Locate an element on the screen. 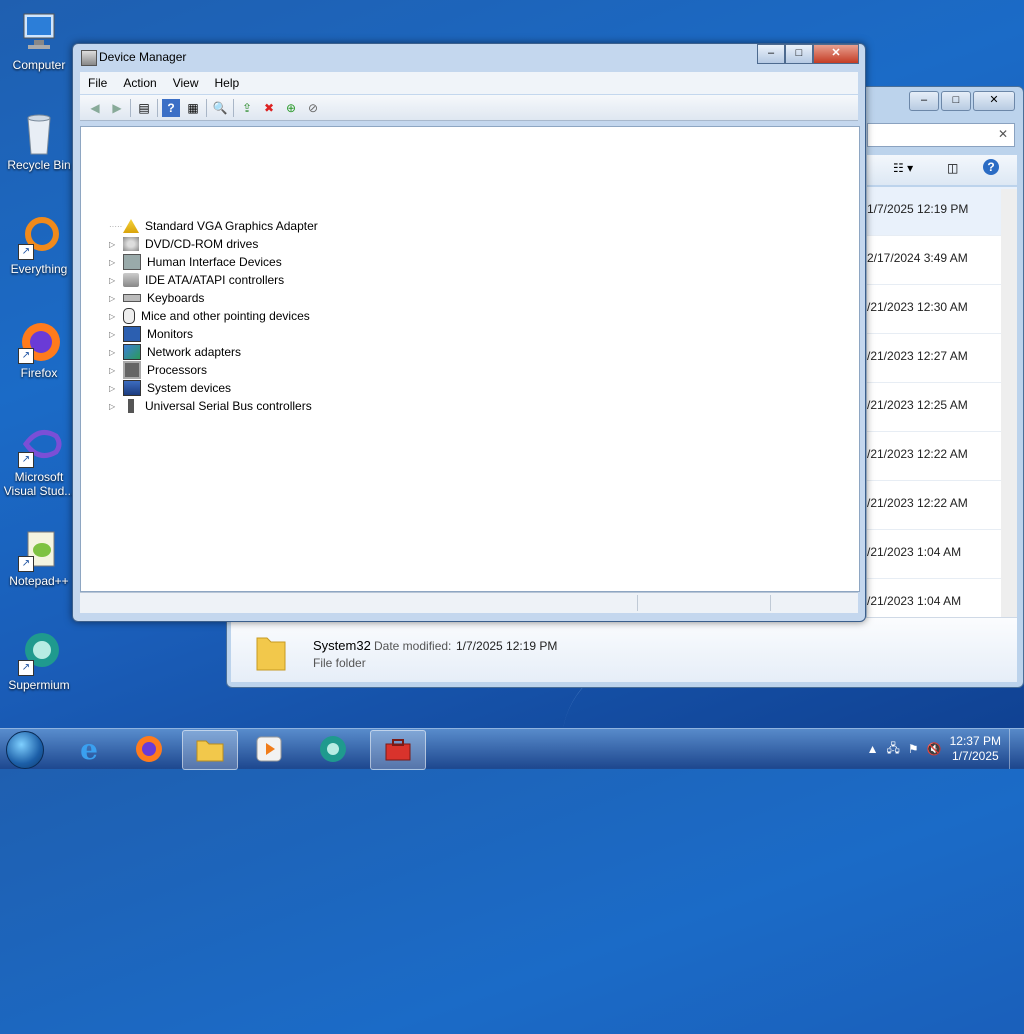 Image resolution: width=1024 pixels, height=1034 pixels. tree-connector: ····· is located at coordinates (116, 226).